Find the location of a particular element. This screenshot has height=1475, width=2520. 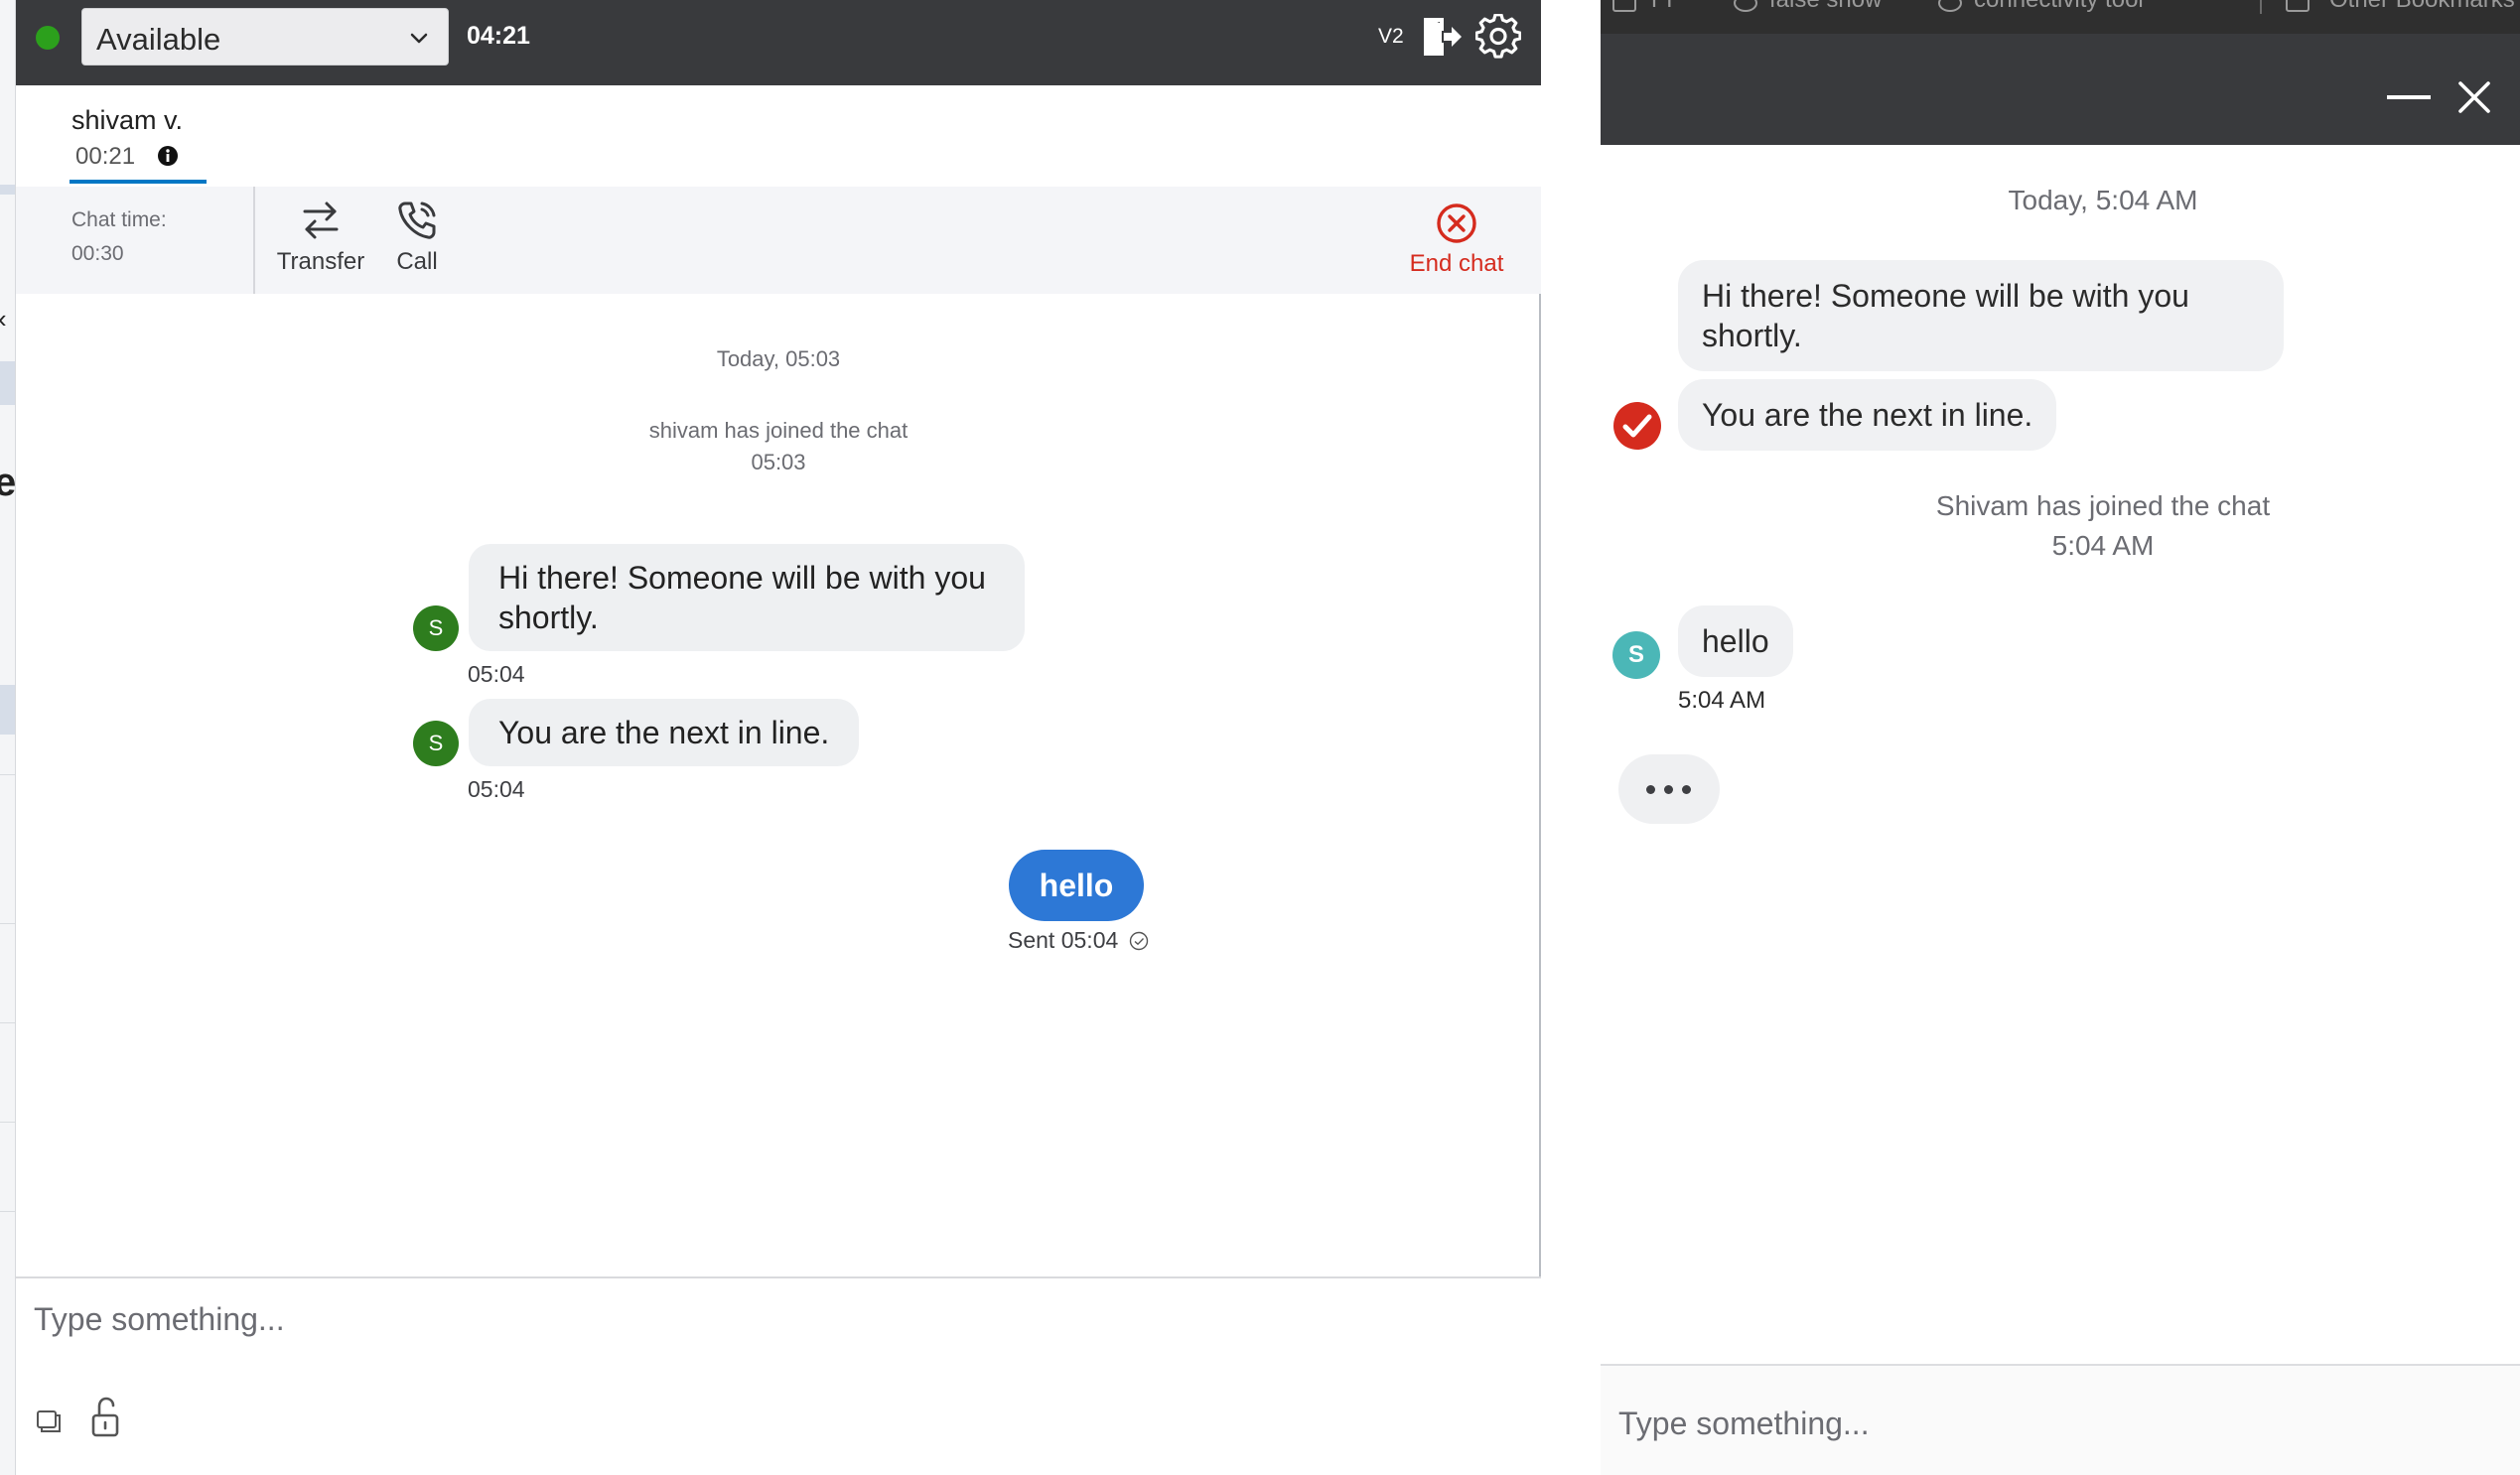

end-chat-button: End chat is located at coordinates (1456, 240).